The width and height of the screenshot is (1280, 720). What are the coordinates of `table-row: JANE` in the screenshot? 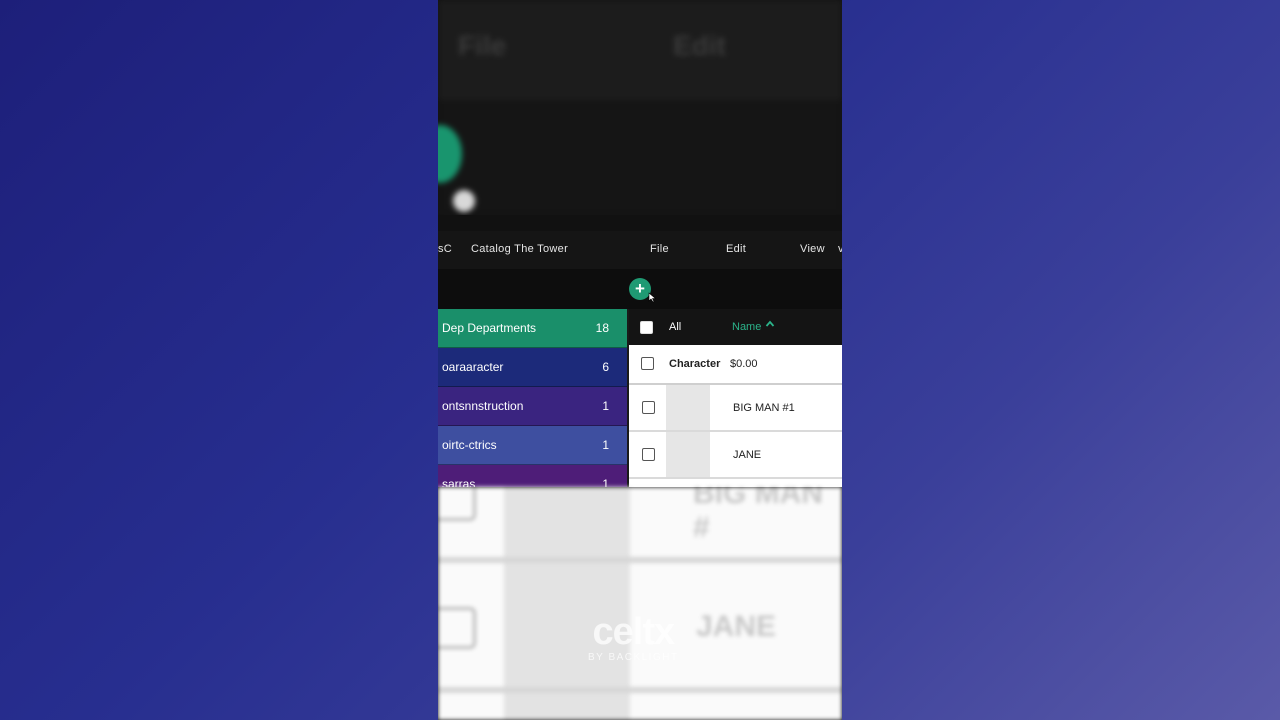 It's located at (735, 455).